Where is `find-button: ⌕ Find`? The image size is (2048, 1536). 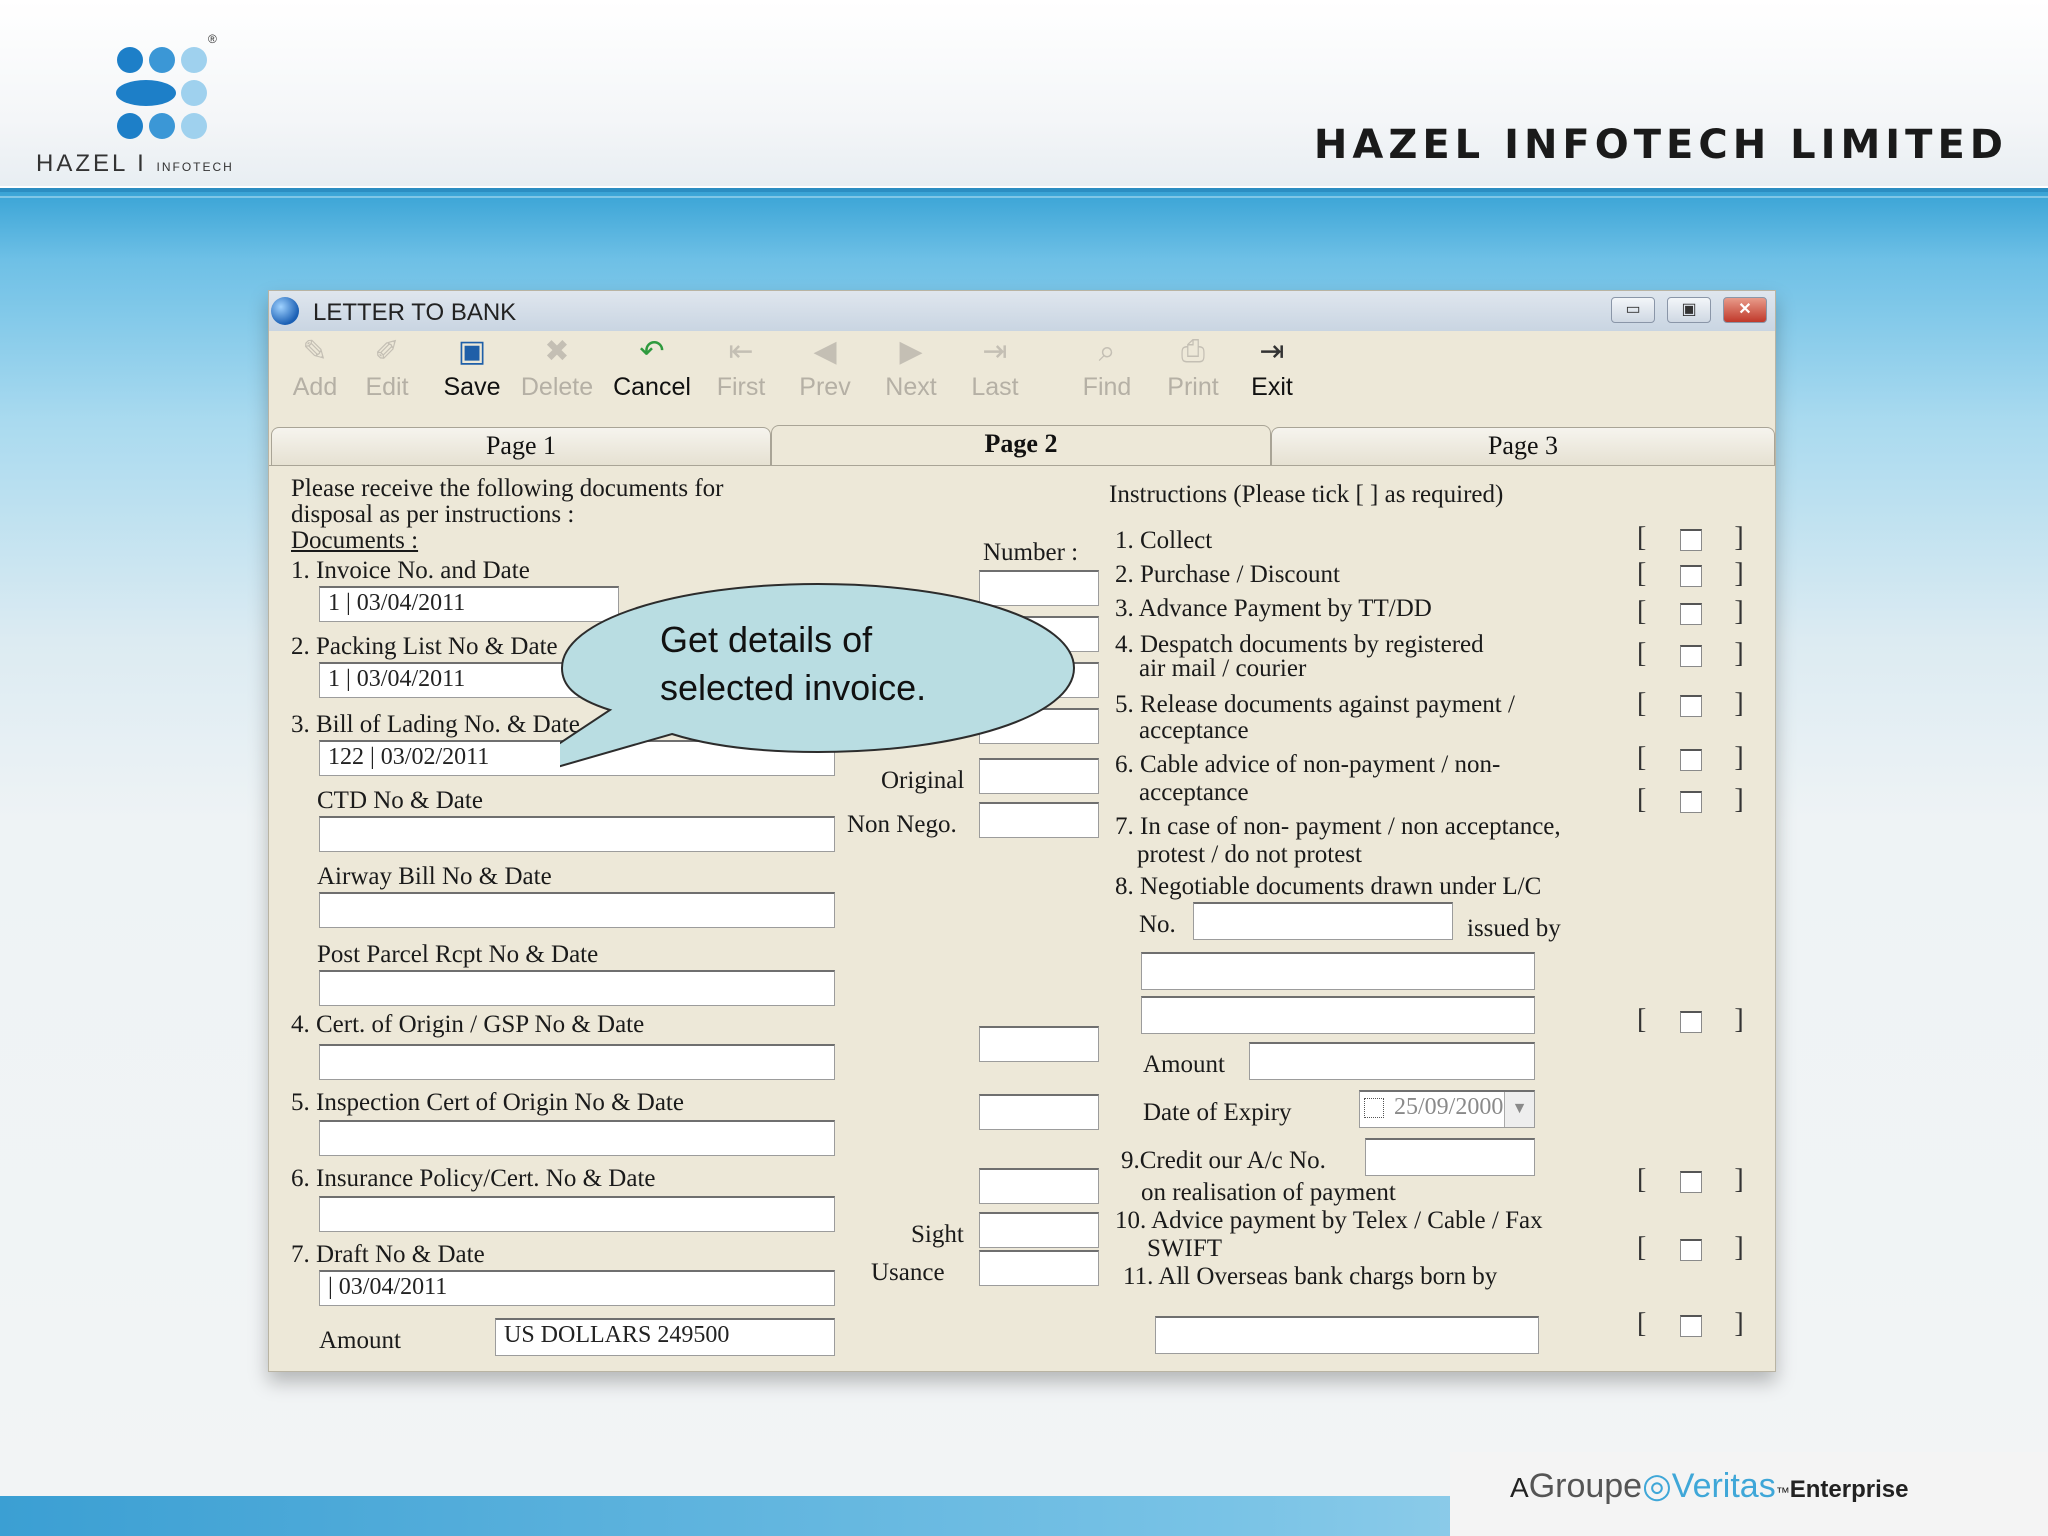
find-button: ⌕ Find is located at coordinates (1107, 375).